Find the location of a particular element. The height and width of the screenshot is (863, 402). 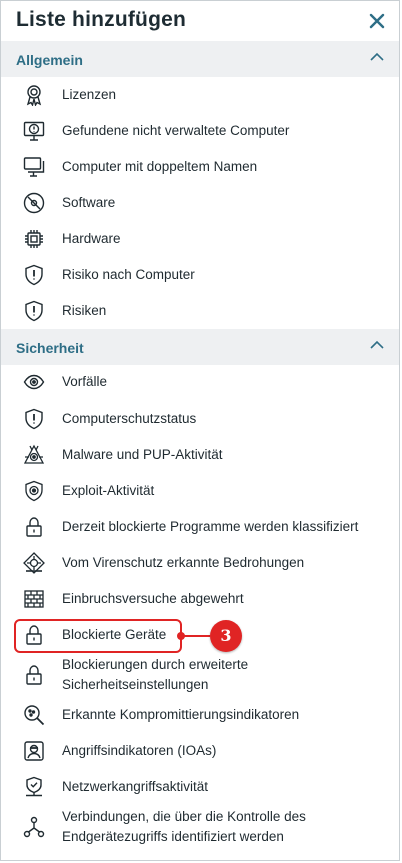

callout-badge: 3 is located at coordinates (226, 636).